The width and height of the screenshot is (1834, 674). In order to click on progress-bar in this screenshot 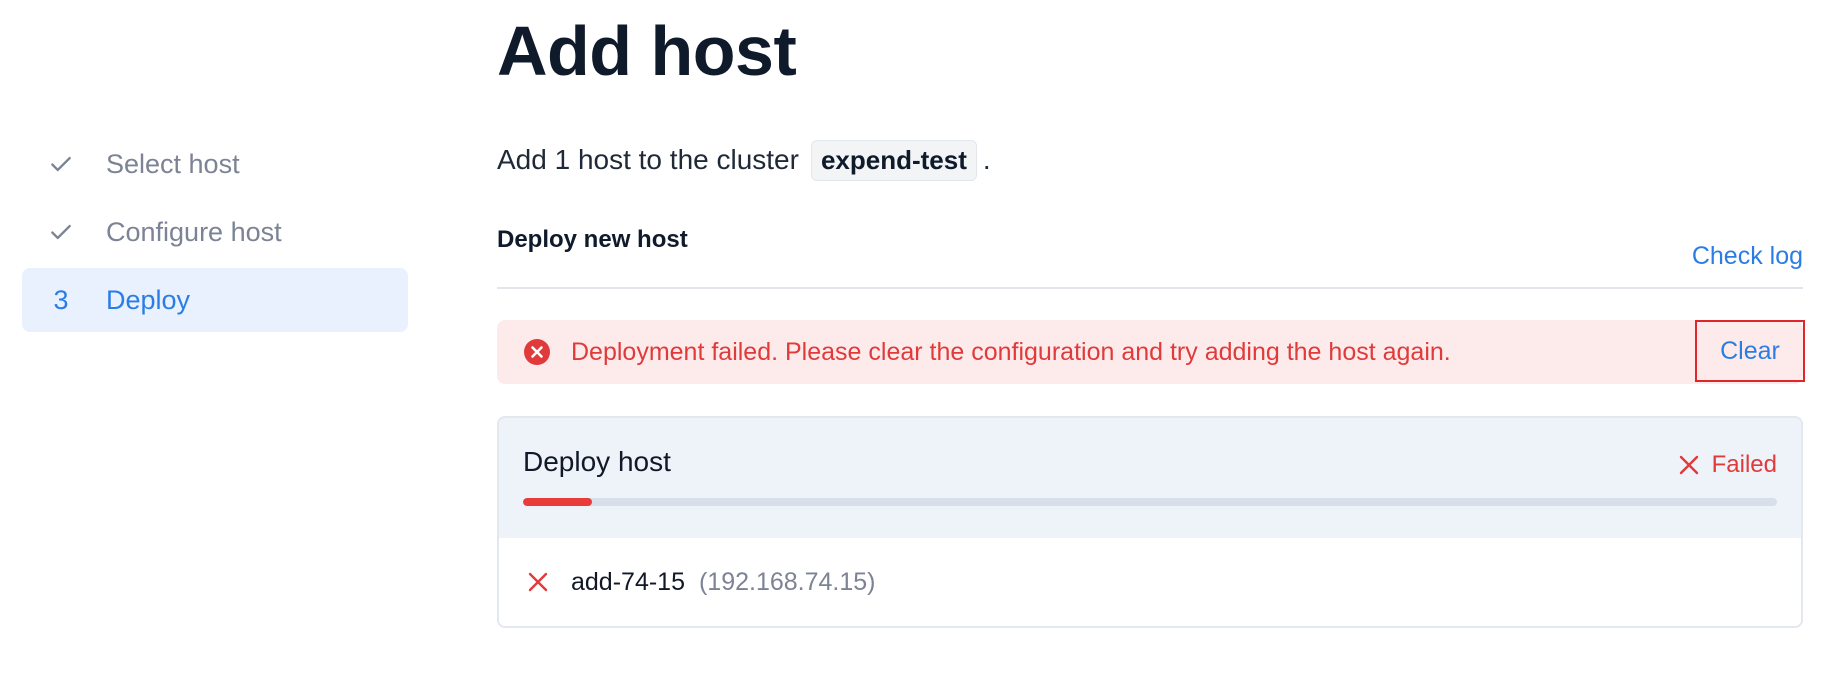, I will do `click(1150, 502)`.